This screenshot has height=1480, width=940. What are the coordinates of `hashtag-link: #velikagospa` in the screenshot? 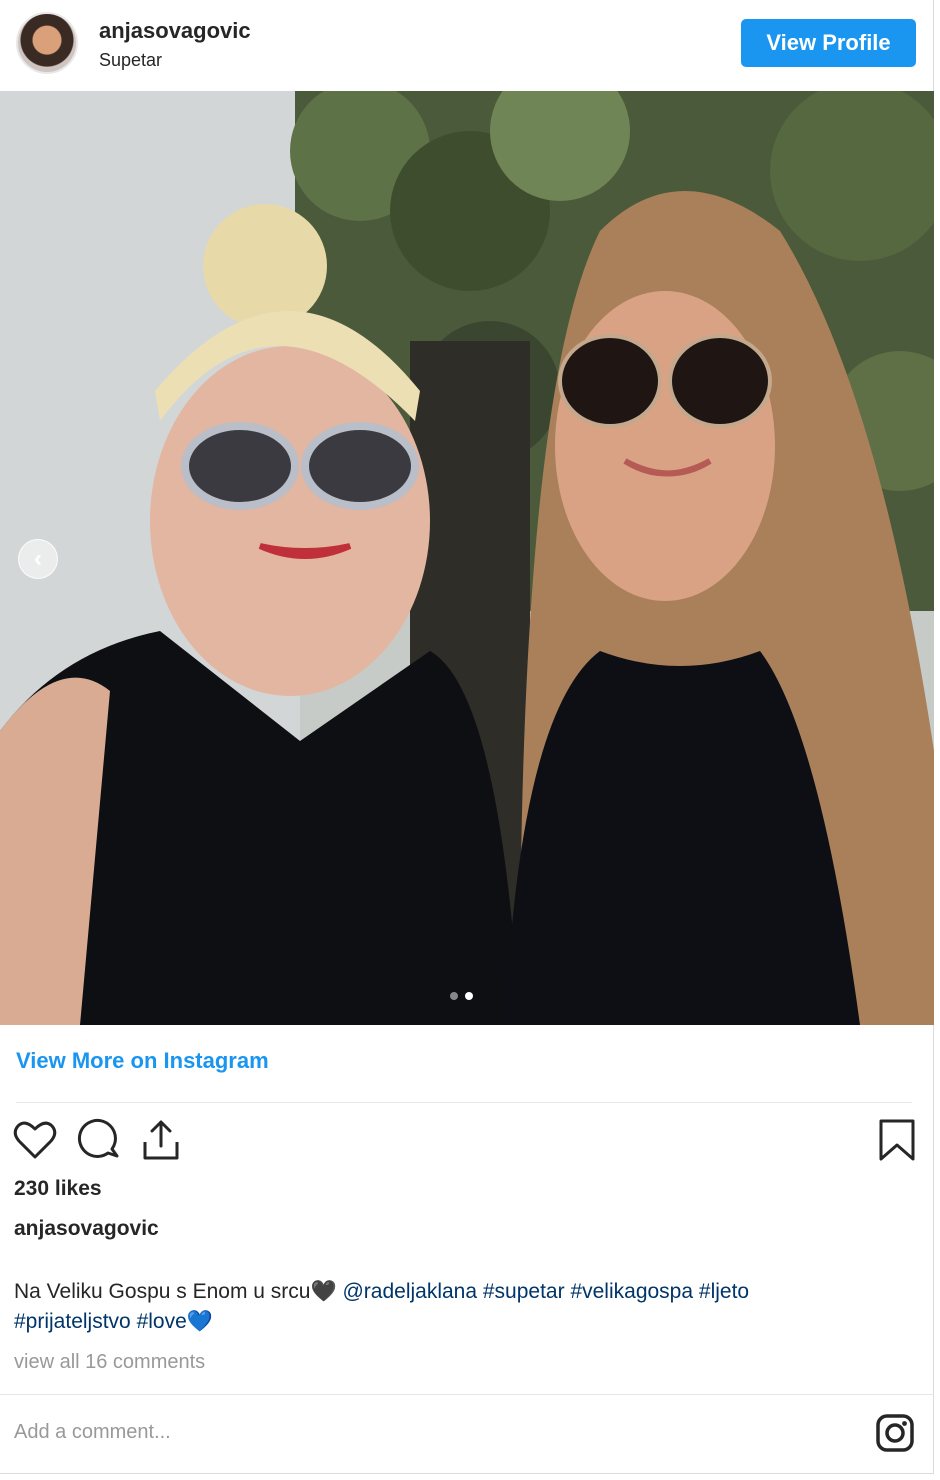 It's located at (631, 1291).